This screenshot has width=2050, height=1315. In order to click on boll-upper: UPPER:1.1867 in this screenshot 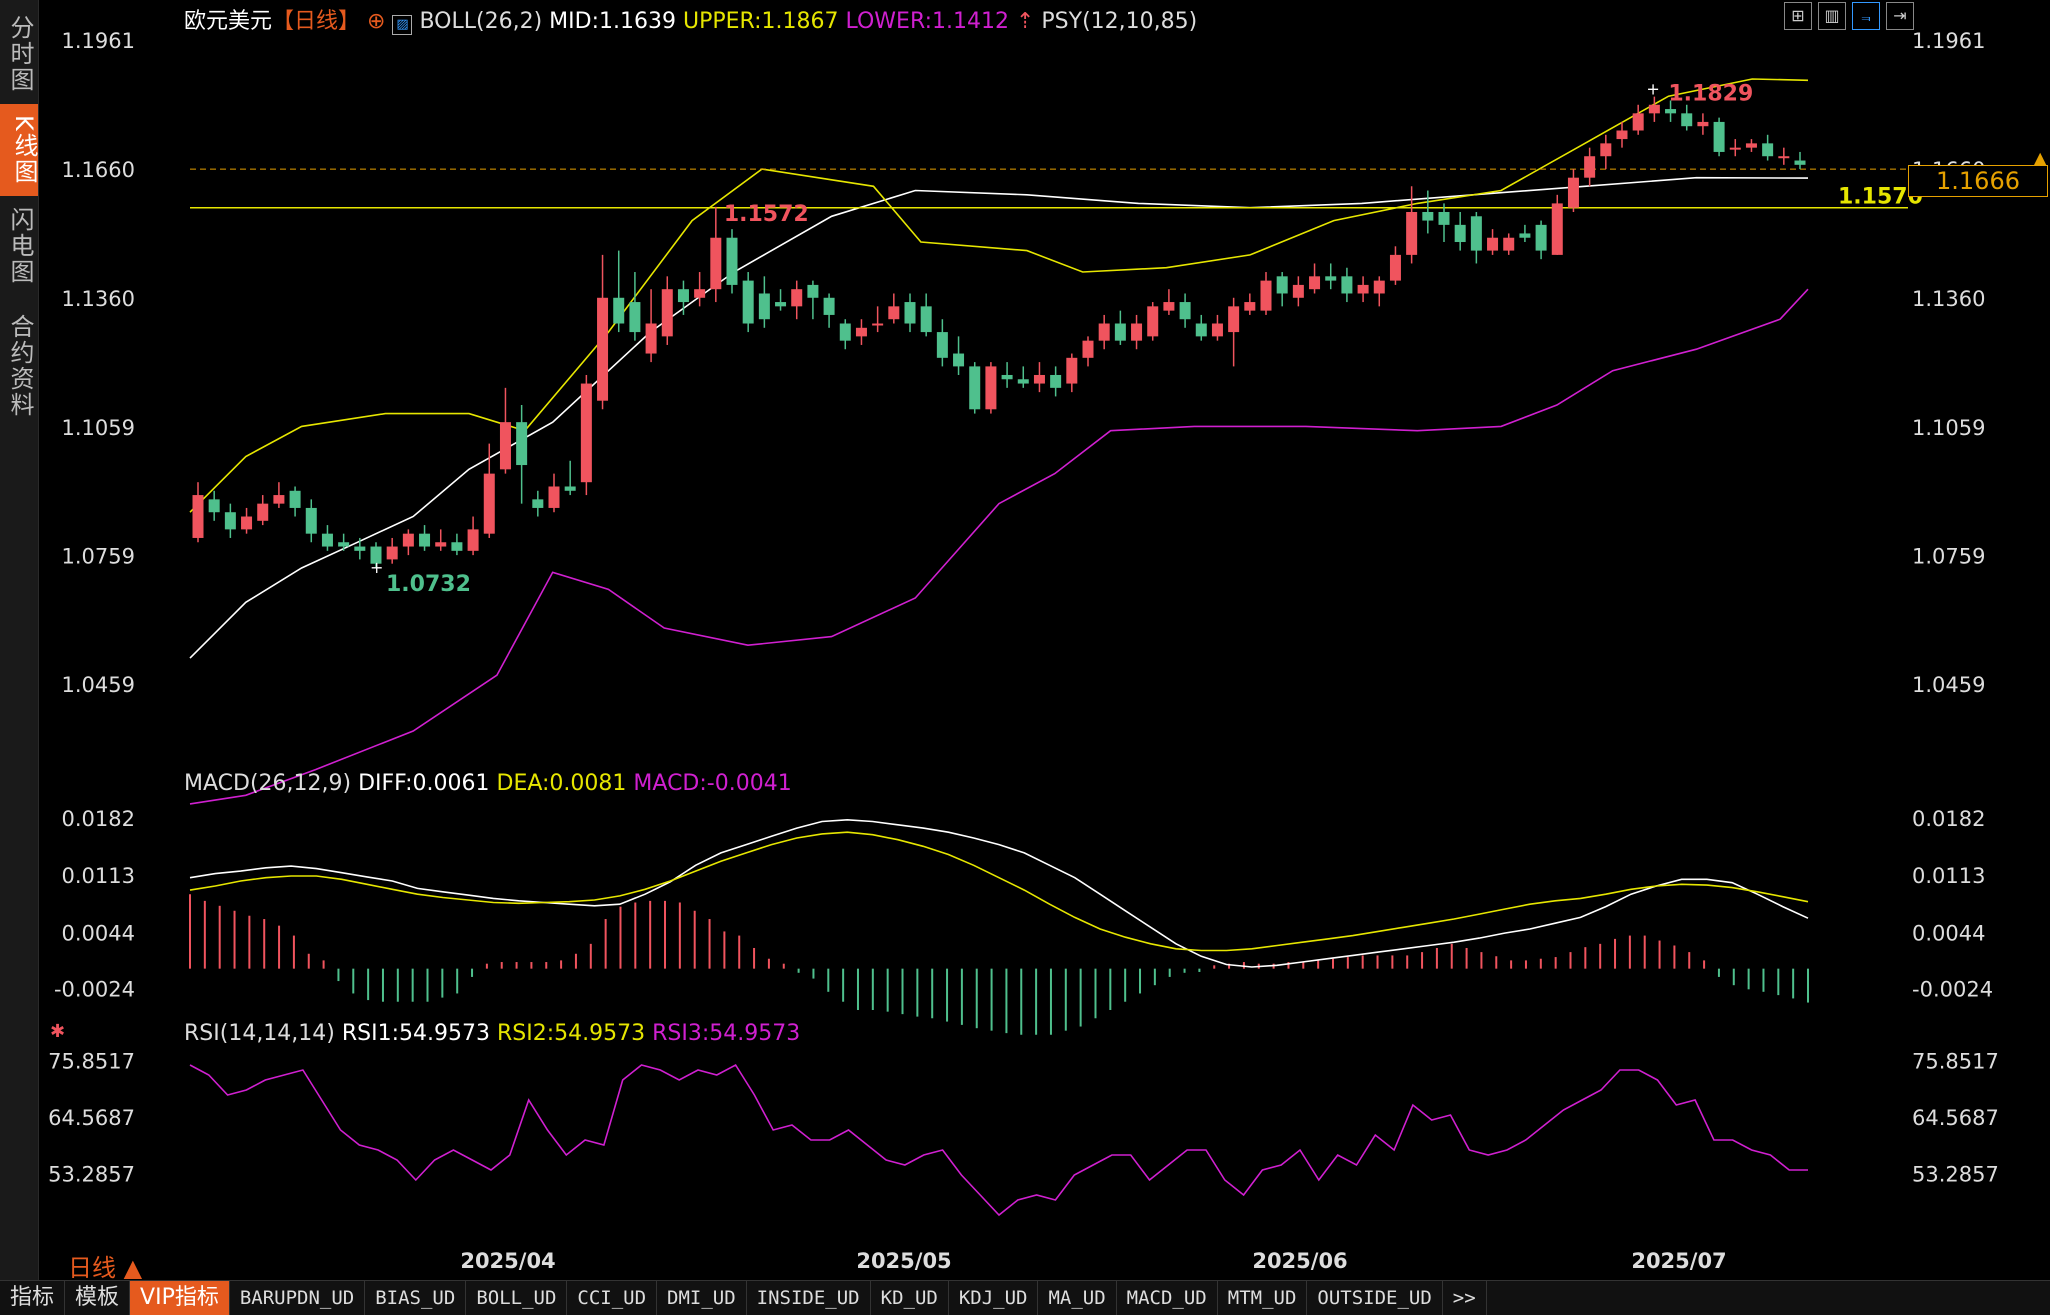, I will do `click(760, 21)`.